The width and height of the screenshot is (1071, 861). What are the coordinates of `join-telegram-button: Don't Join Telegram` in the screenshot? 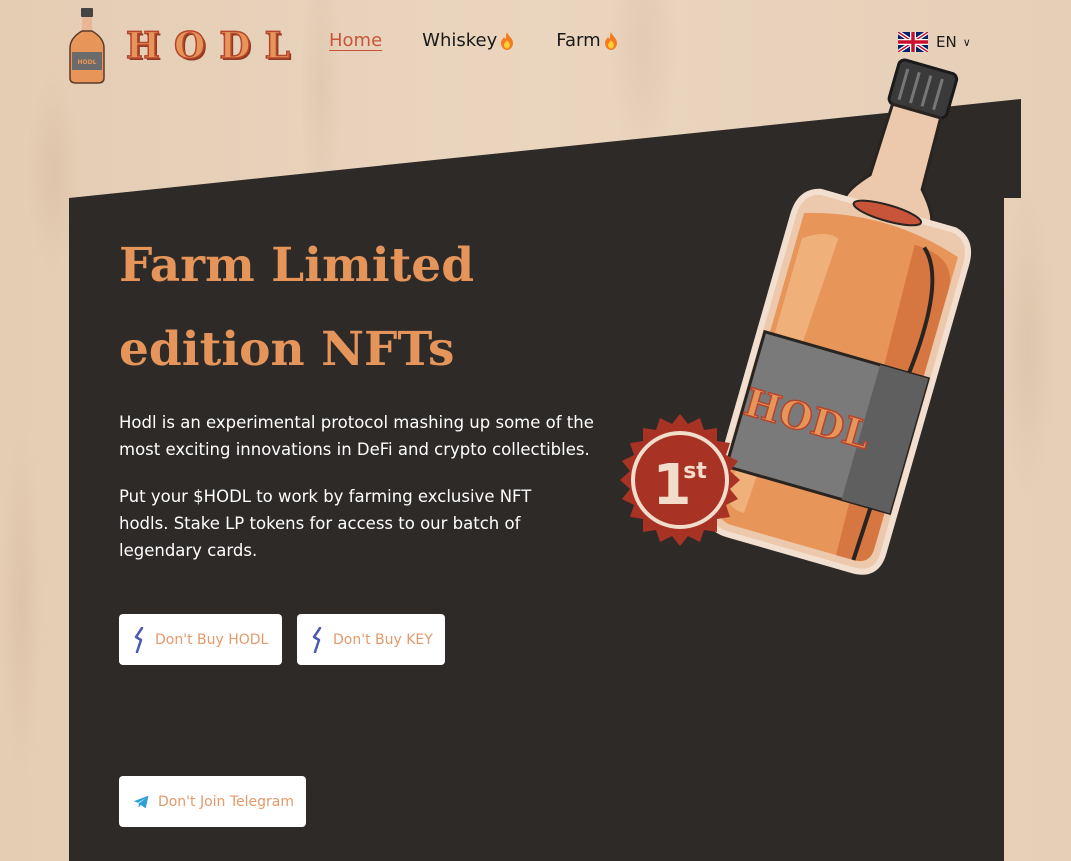 It's located at (212, 801).